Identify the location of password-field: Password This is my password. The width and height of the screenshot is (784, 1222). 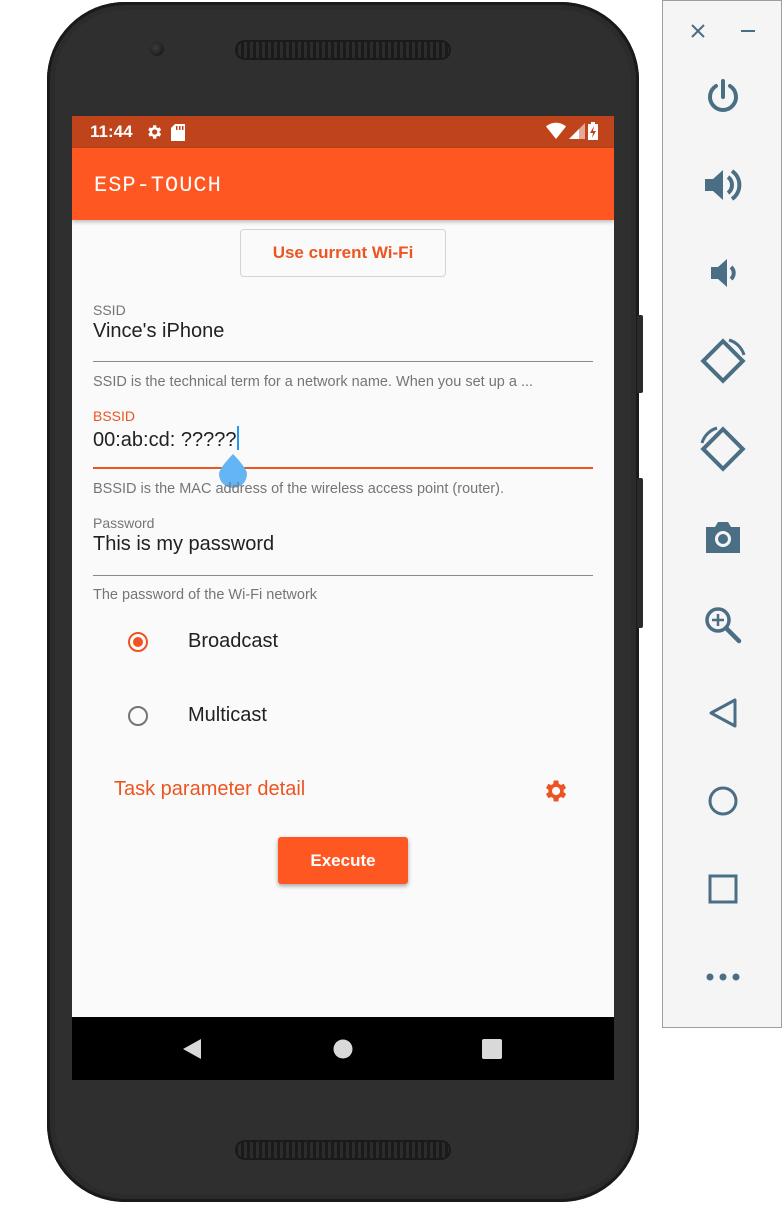
(343, 545).